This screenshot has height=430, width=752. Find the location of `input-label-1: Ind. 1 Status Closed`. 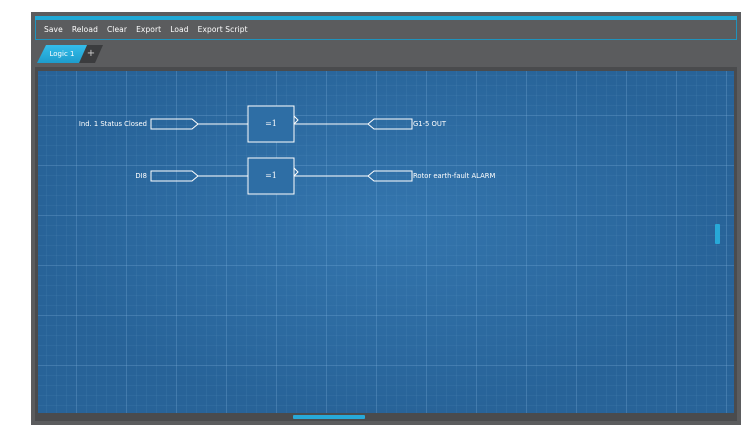

input-label-1: Ind. 1 Status Closed is located at coordinates (112, 124).